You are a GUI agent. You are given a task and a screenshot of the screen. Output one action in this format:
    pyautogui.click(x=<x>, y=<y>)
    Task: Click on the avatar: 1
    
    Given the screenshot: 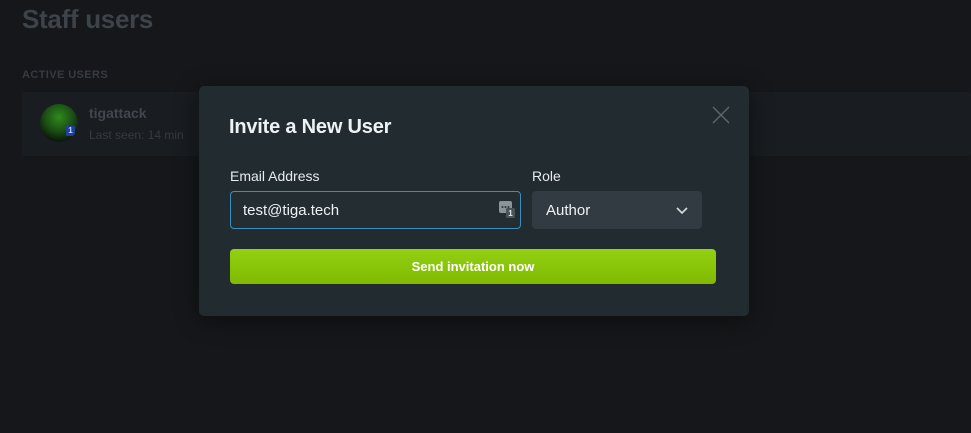 What is the action you would take?
    pyautogui.click(x=59, y=123)
    